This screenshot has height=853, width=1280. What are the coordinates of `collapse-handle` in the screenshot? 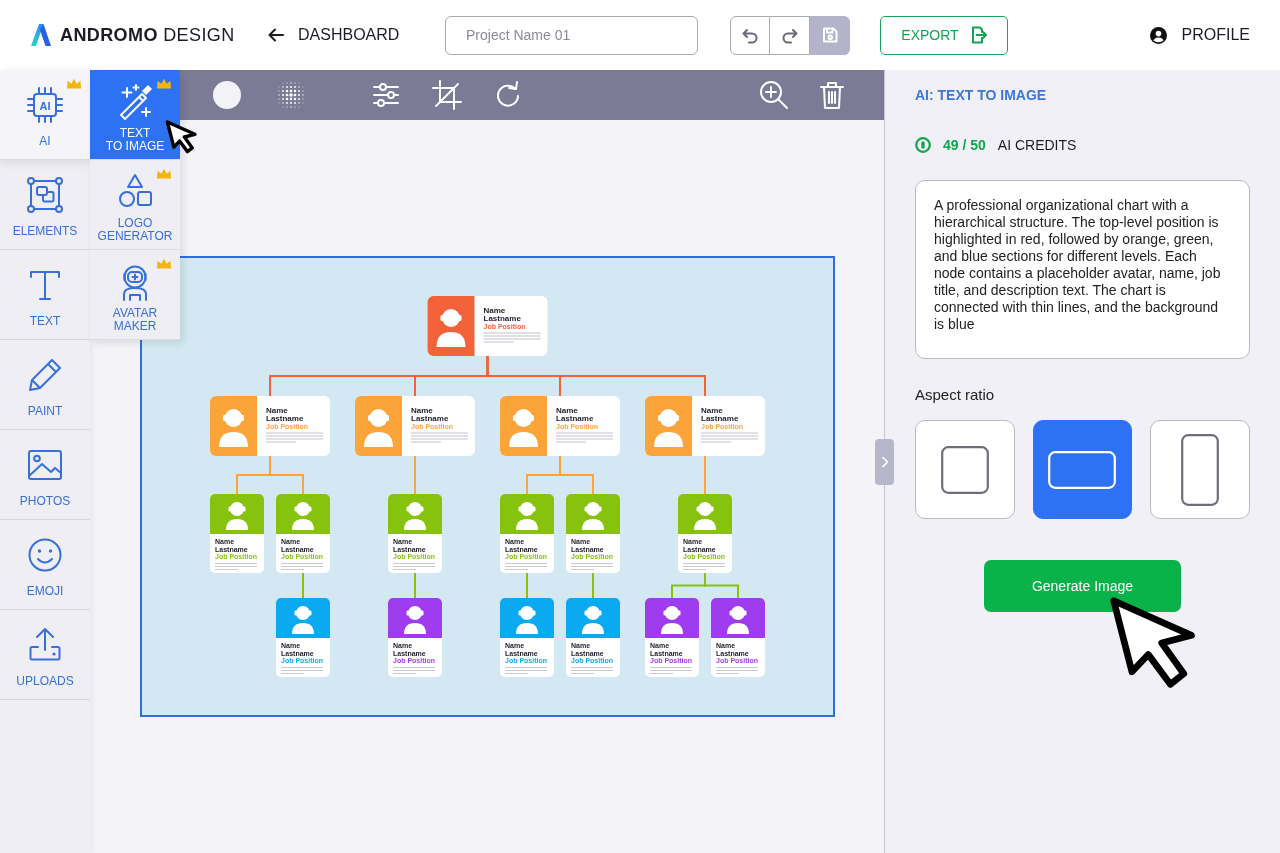 It's located at (884, 462).